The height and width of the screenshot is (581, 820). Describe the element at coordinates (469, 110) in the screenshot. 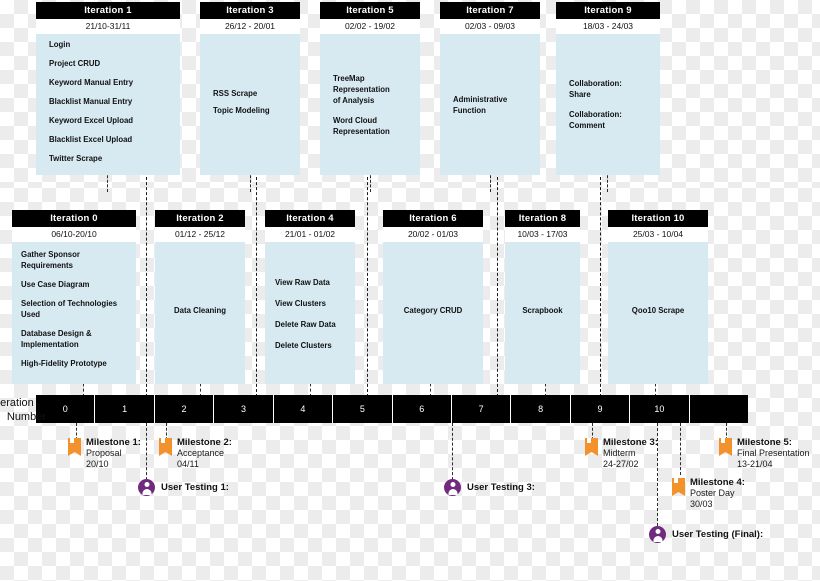

I see `task-item: Function` at that location.